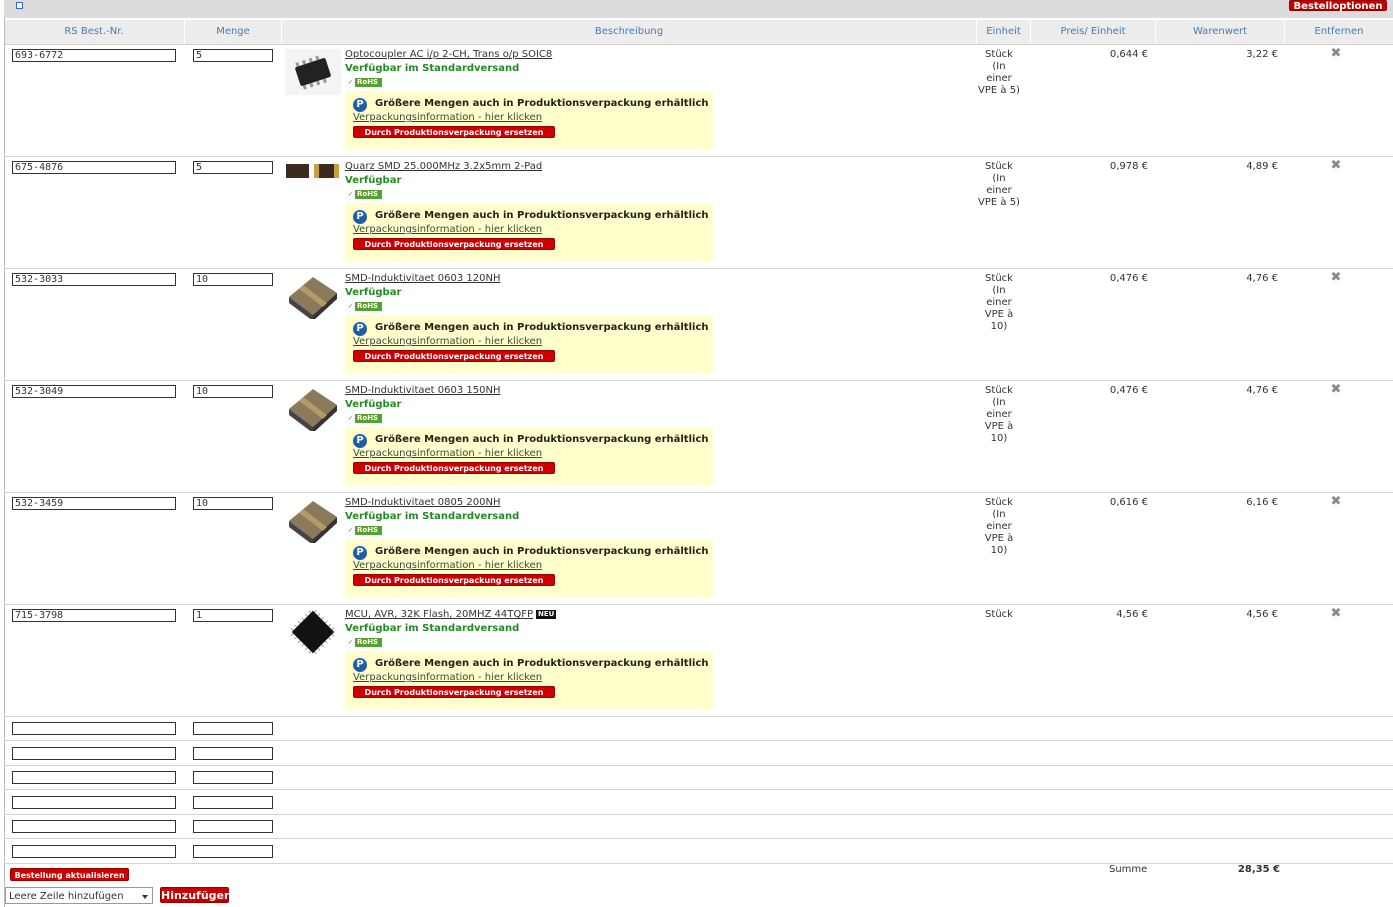  I want to click on add-row-select: Leere Zeile hinzufügen, so click(79, 895).